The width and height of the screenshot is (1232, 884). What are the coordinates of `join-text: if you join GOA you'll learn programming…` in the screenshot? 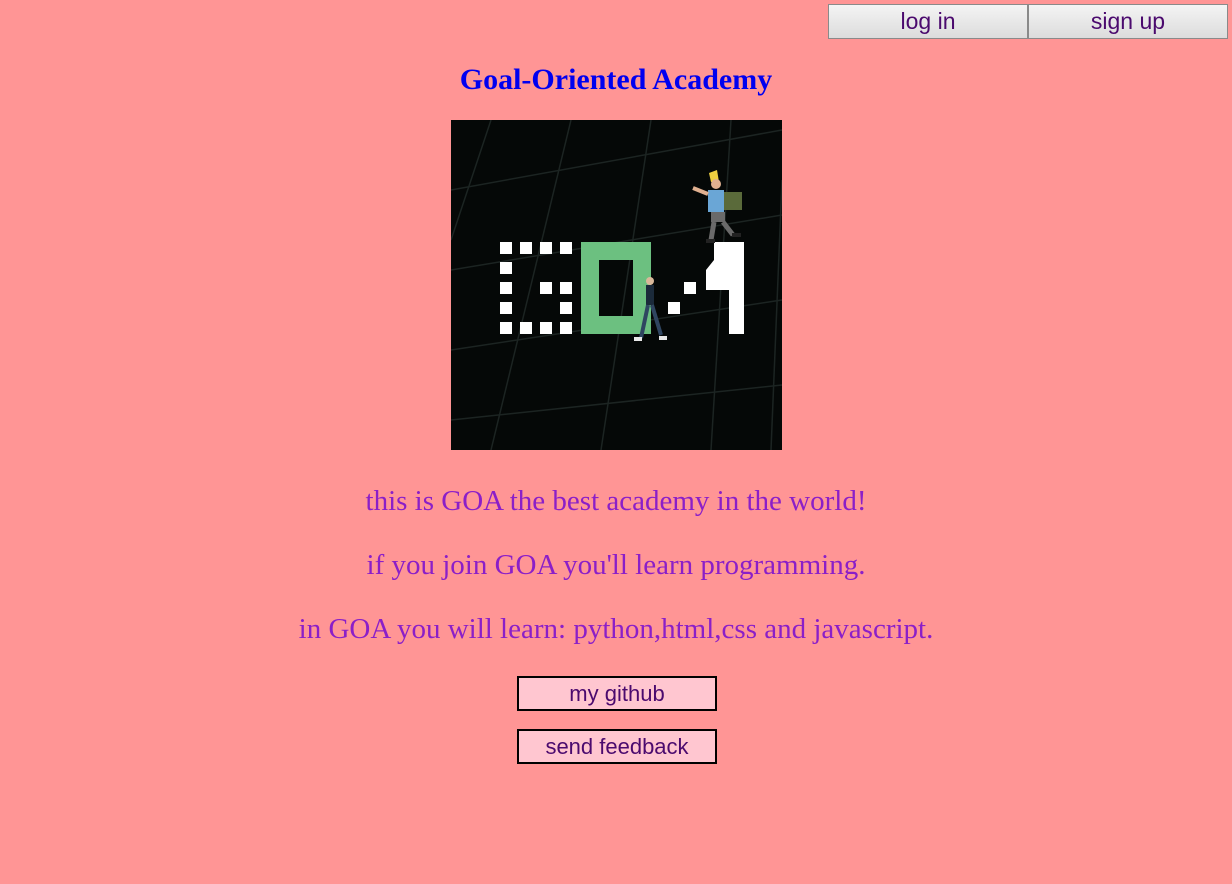 It's located at (616, 565).